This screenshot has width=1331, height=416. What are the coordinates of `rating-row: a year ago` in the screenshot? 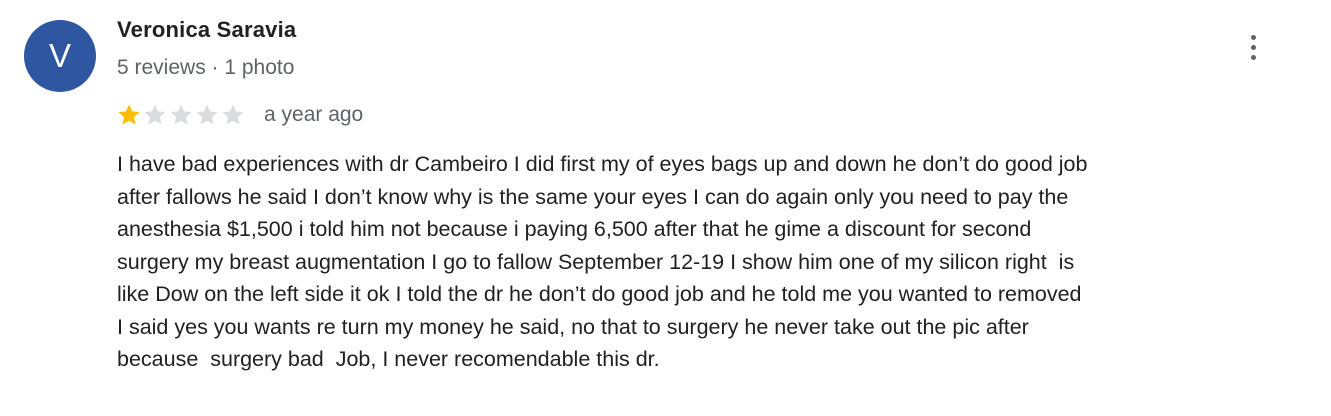 It's located at (239, 115).